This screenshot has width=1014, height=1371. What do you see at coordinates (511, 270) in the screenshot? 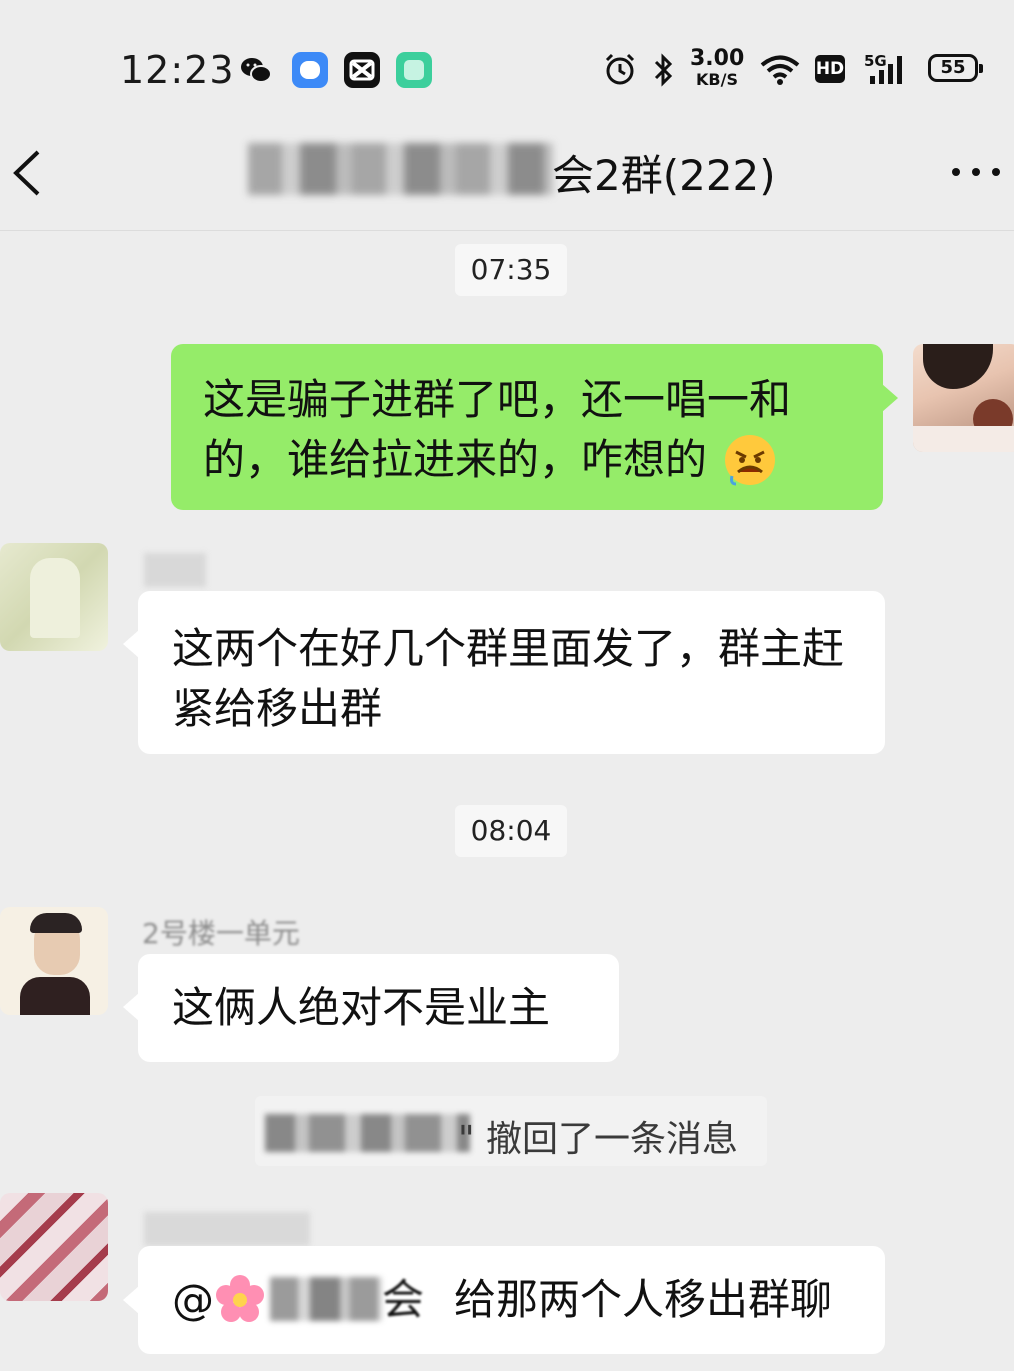
I see `chat-timestamp: 07:35` at bounding box center [511, 270].